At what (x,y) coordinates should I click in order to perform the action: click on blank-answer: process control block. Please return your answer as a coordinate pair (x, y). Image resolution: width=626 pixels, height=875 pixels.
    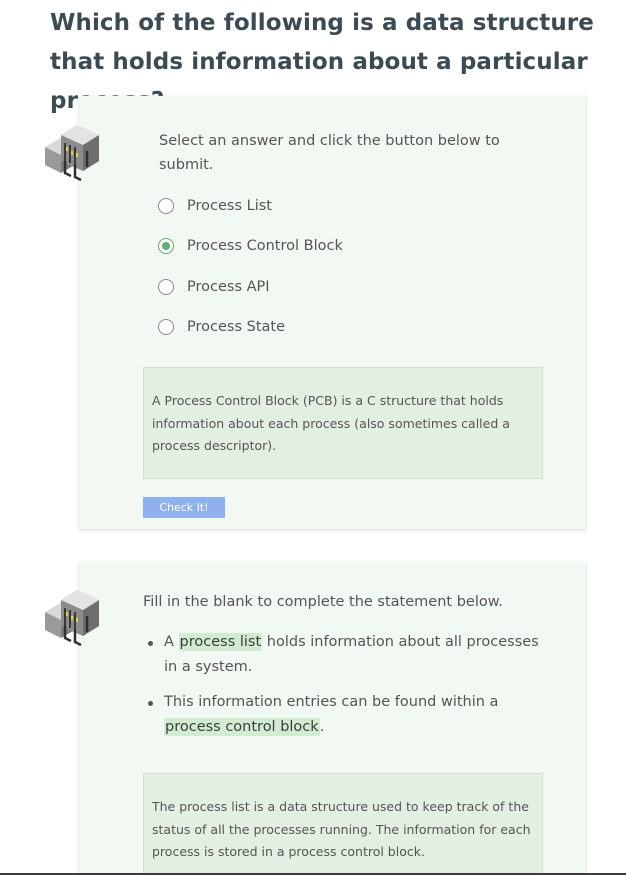
    Looking at the image, I should click on (242, 727).